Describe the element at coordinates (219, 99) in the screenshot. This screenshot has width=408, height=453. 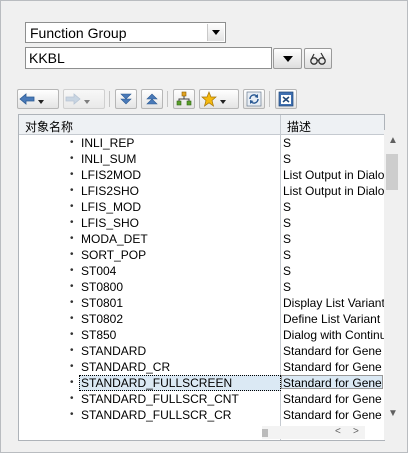
I see `favorites-button` at that location.